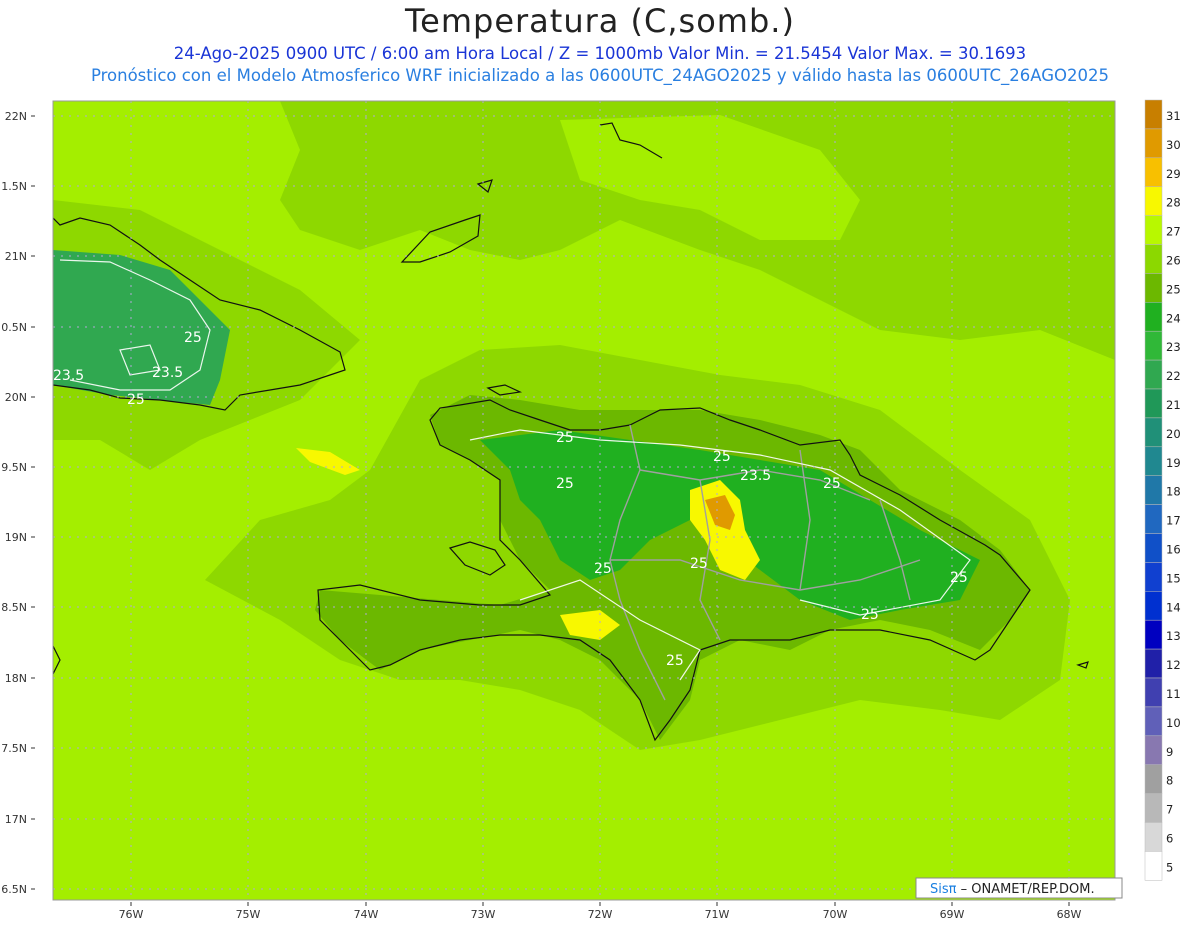 The width and height of the screenshot is (1200, 927). Describe the element at coordinates (1173, 578) in the screenshot. I see `colorbar-label: 15` at that location.